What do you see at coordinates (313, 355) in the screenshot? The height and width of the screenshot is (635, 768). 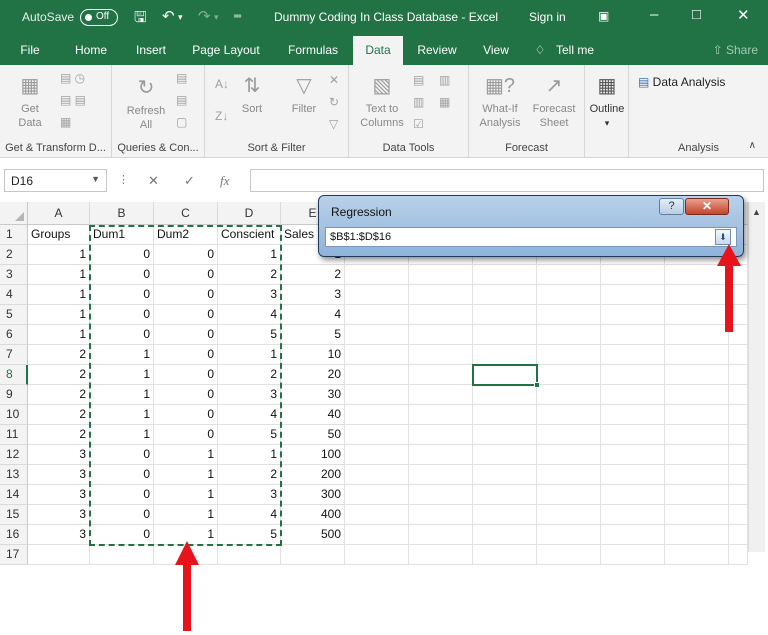 I see `data-cell: 10` at bounding box center [313, 355].